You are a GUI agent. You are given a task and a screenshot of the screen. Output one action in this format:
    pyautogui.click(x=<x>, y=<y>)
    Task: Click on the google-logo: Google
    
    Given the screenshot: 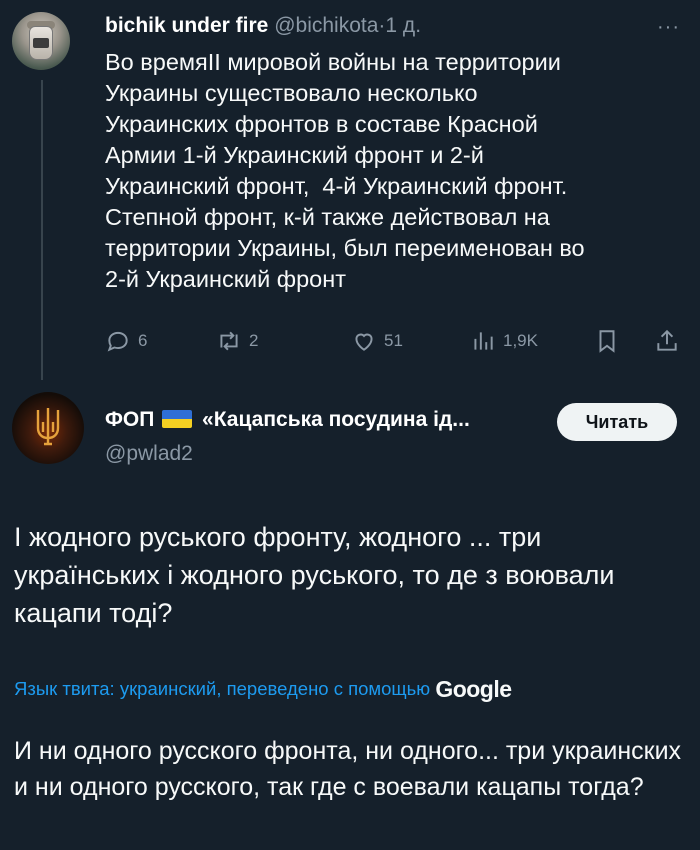 What is the action you would take?
    pyautogui.click(x=473, y=689)
    